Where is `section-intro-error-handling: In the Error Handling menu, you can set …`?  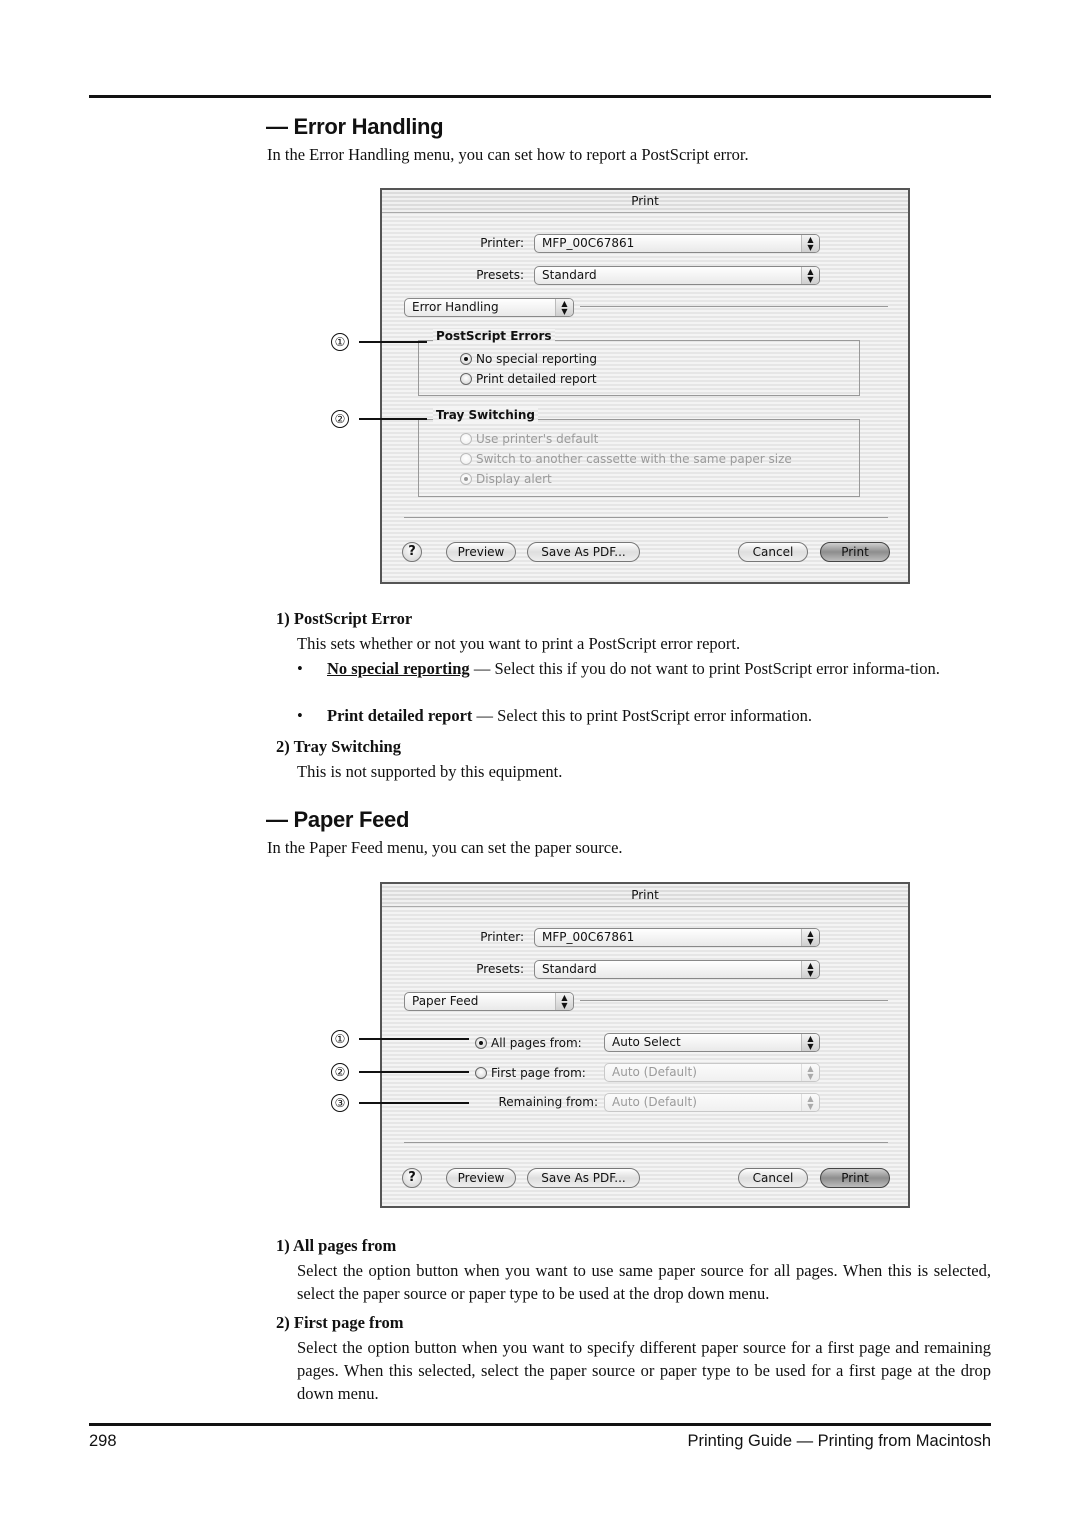 section-intro-error-handling: In the Error Handling menu, you can set … is located at coordinates (508, 154).